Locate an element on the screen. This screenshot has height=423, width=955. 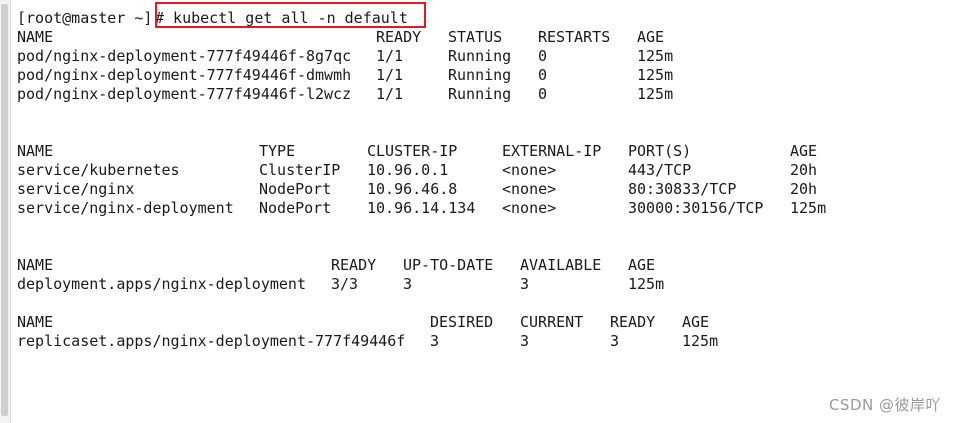
pod-name: pod/nginx-deployment-777f49446f-l2wcz is located at coordinates (184, 94).